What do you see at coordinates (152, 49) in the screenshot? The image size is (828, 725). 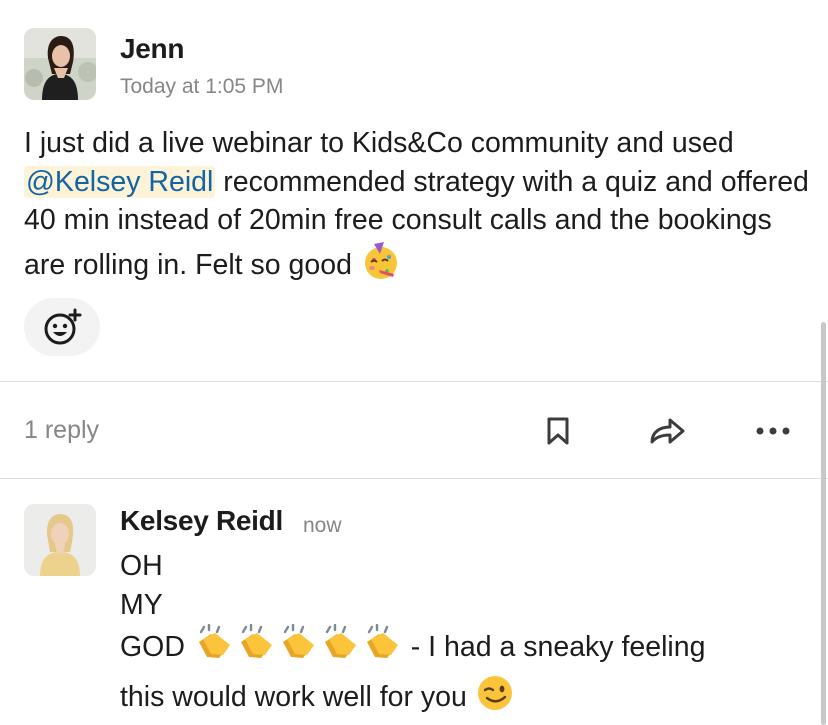 I see `message-author: Jenn` at bounding box center [152, 49].